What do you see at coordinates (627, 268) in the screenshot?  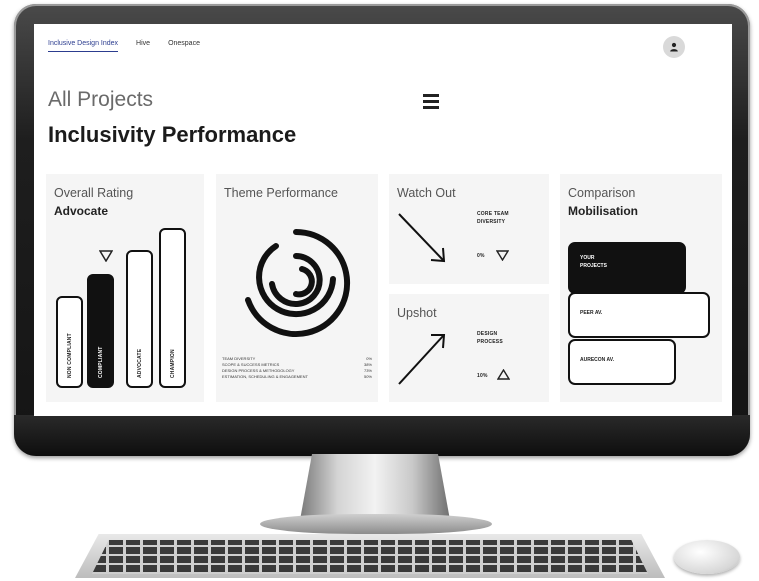 I see `comparison-your-projects: YOUR PROJECTS` at bounding box center [627, 268].